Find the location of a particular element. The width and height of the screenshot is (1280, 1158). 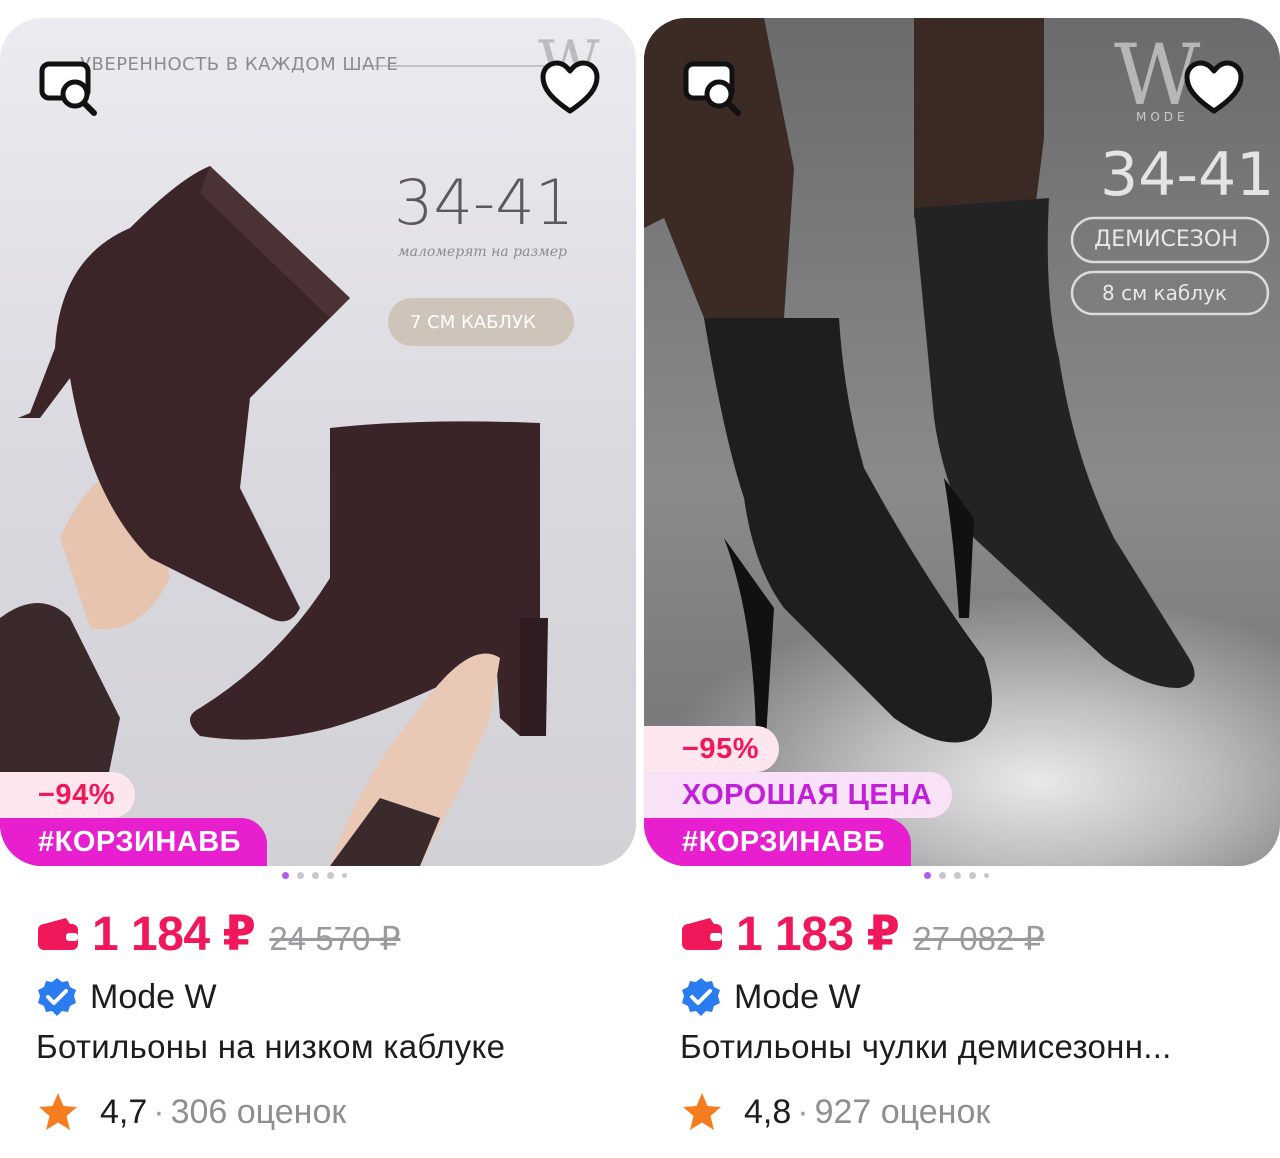

heel-label: 8 см каблук is located at coordinates (1164, 293).